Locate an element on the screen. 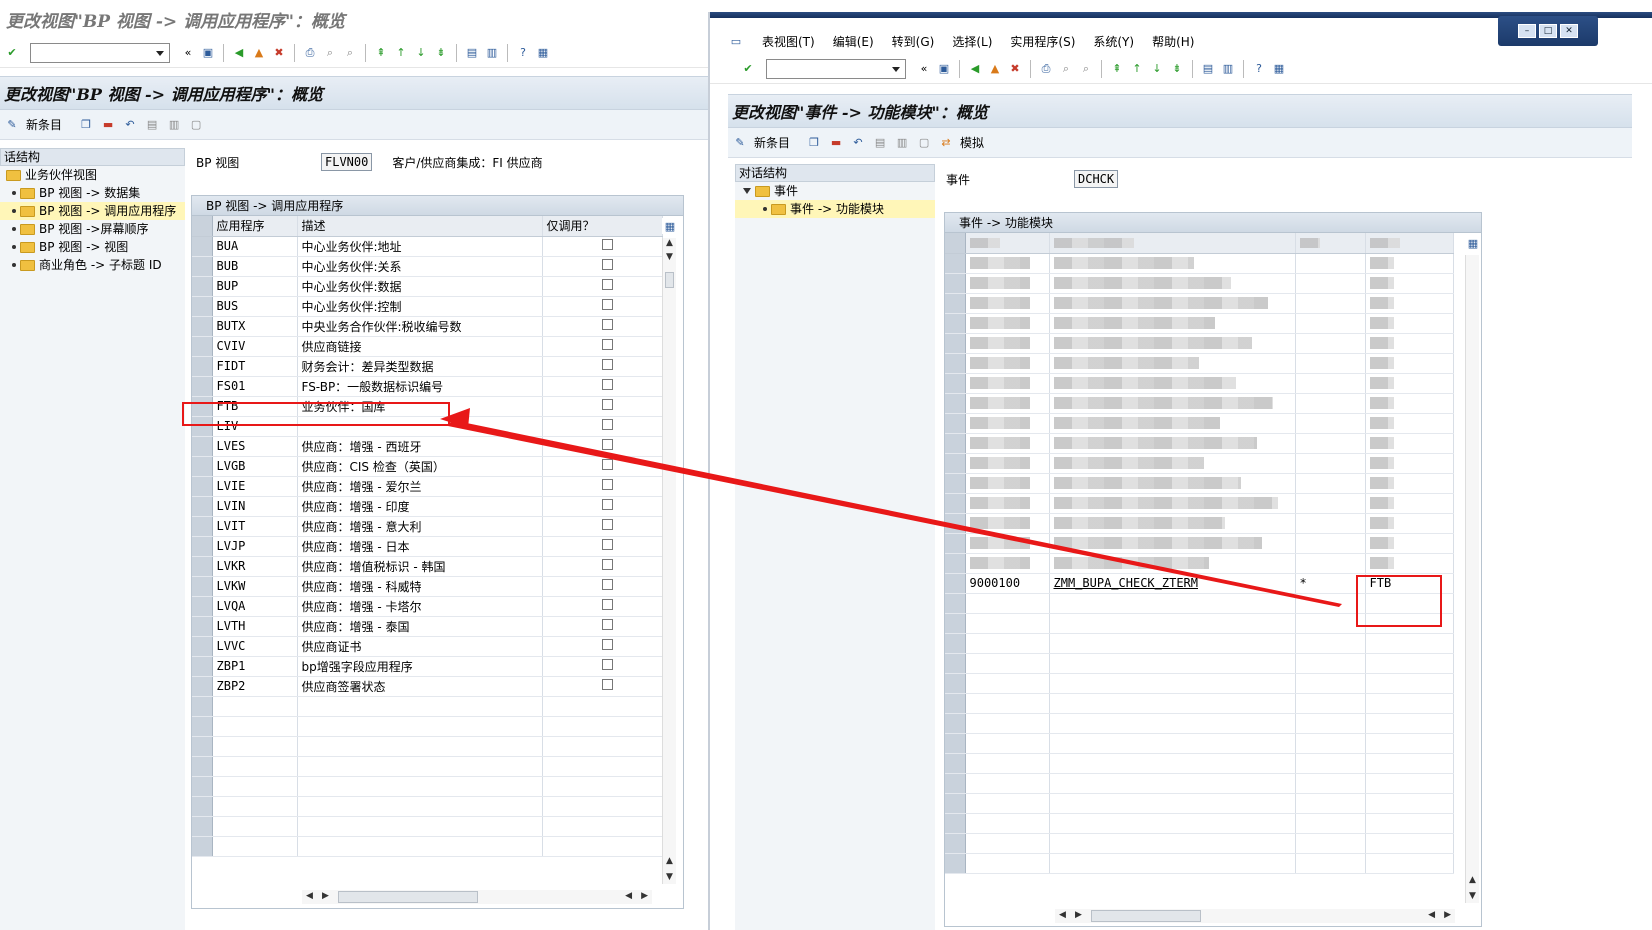 The height and width of the screenshot is (930, 1652). scroll-right-icon: ▶ is located at coordinates (644, 896).